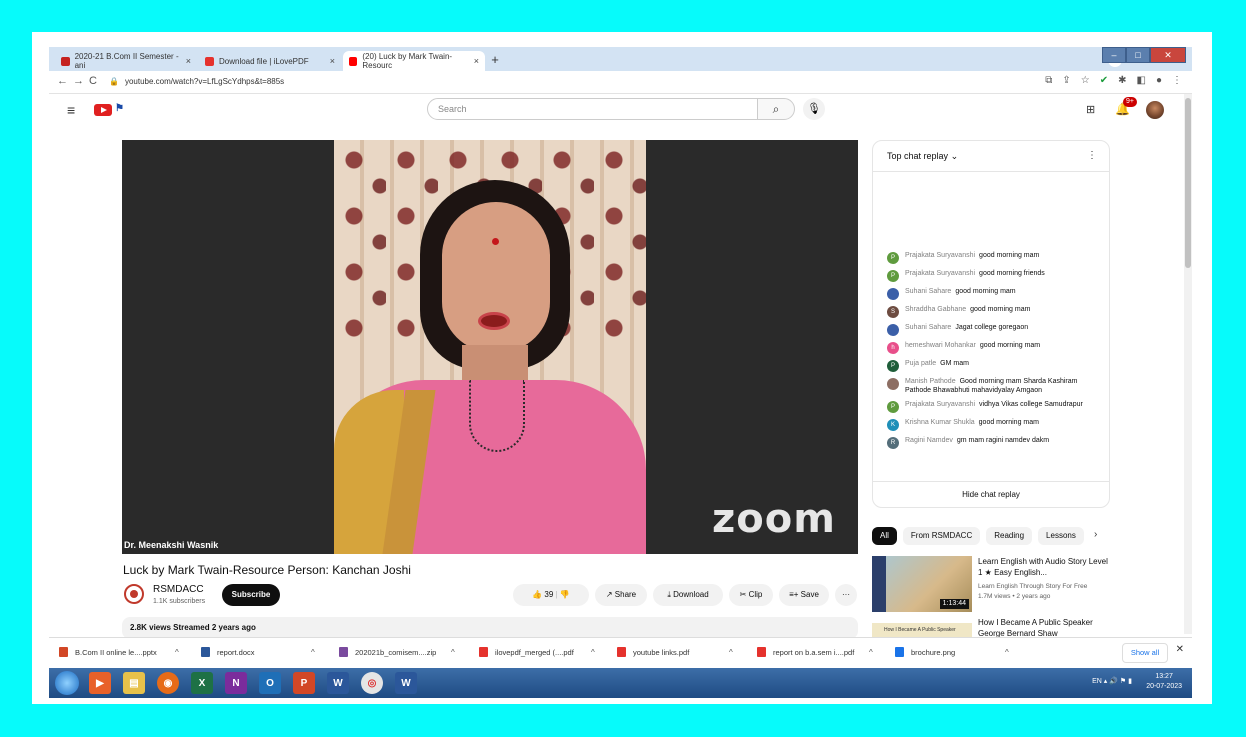  I want to click on search-icon: ⌕, so click(776, 109).